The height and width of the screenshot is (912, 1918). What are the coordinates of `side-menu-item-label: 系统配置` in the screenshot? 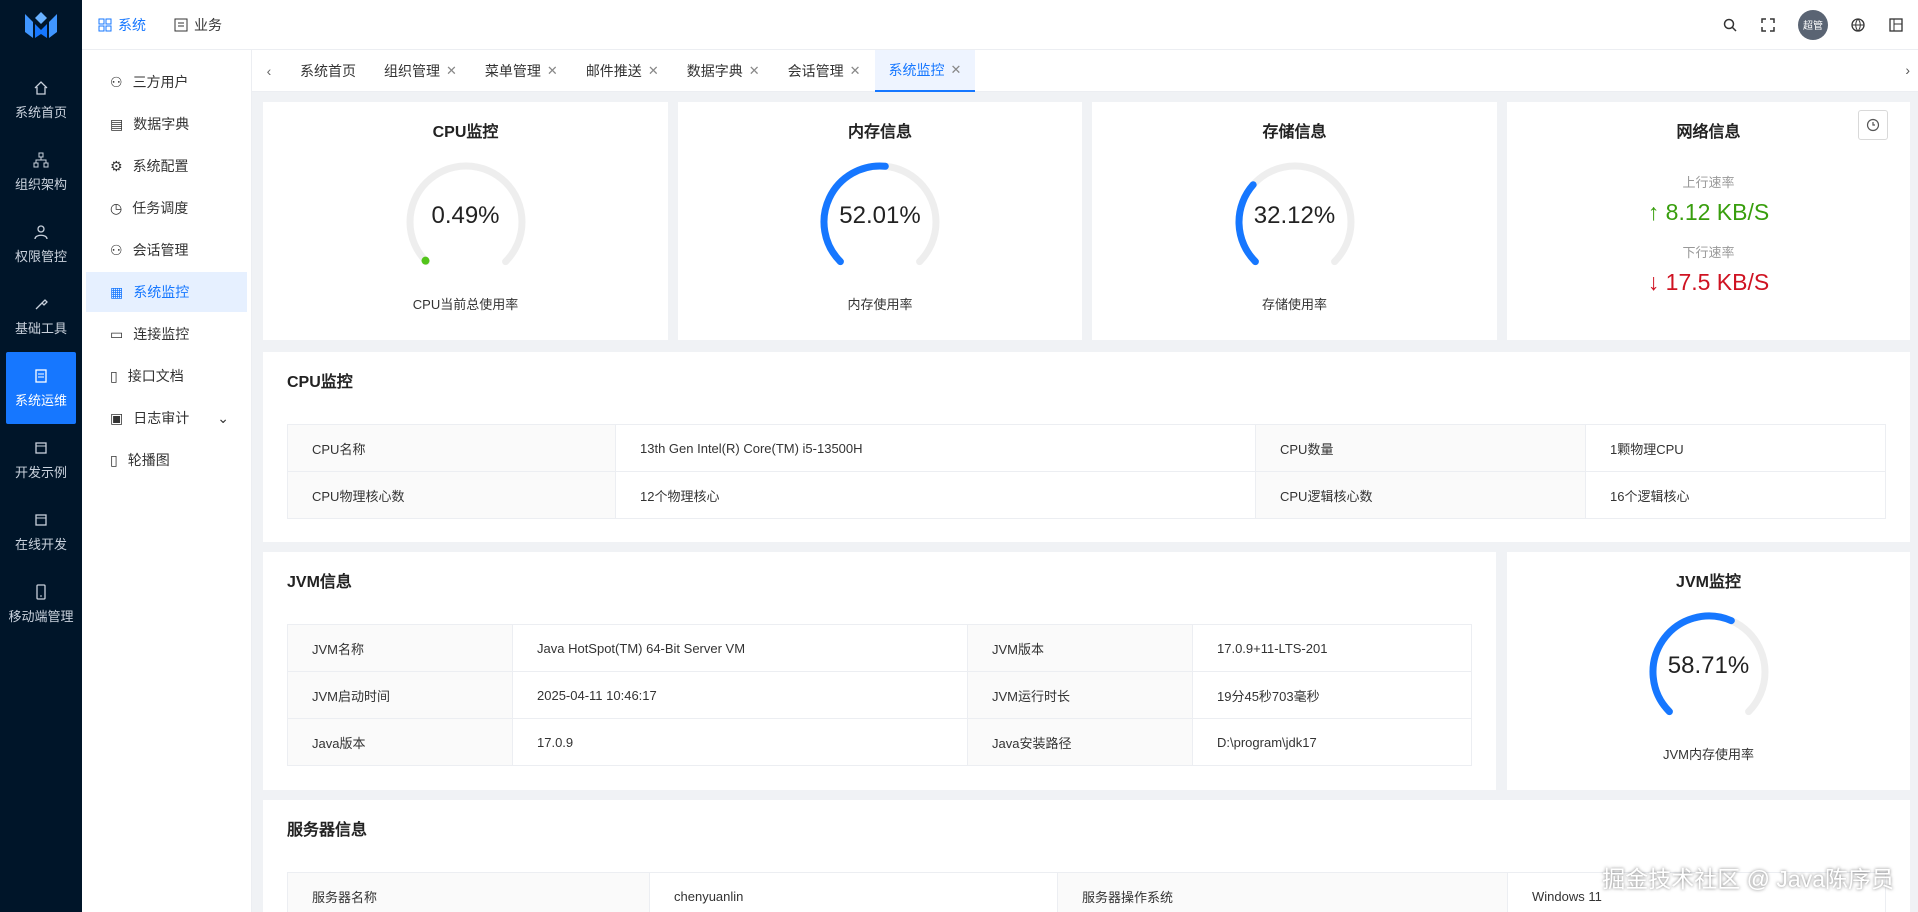 It's located at (160, 166).